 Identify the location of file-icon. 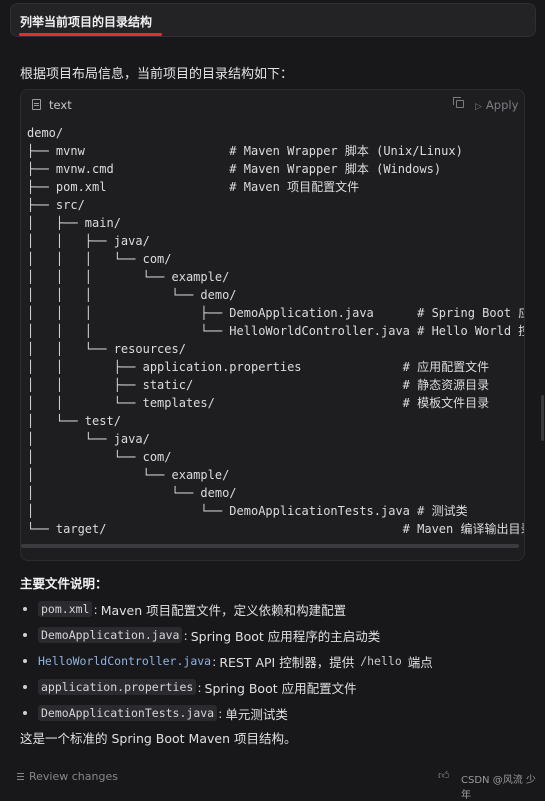
(36, 104).